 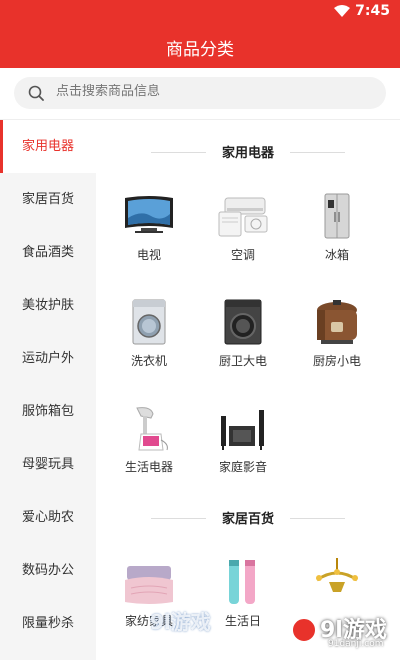 What do you see at coordinates (36, 93) in the screenshot?
I see `search-icon` at bounding box center [36, 93].